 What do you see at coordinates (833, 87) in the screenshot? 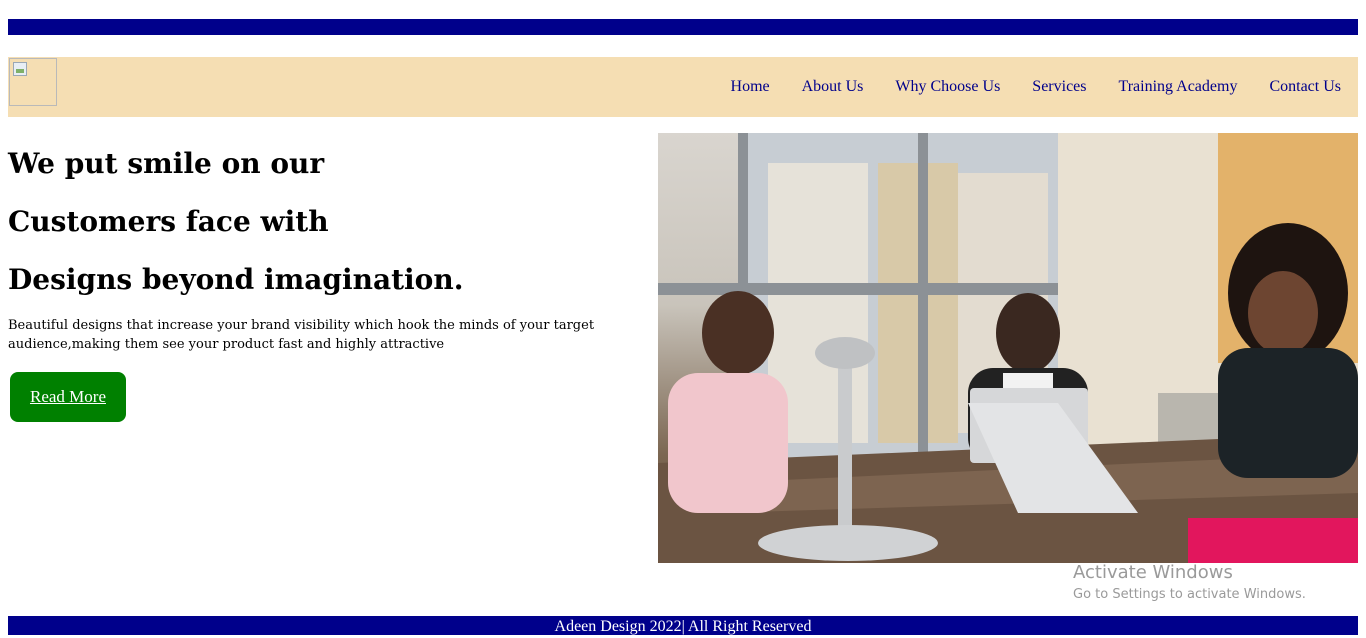
I see `nav-link-about-us: About Us` at bounding box center [833, 87].